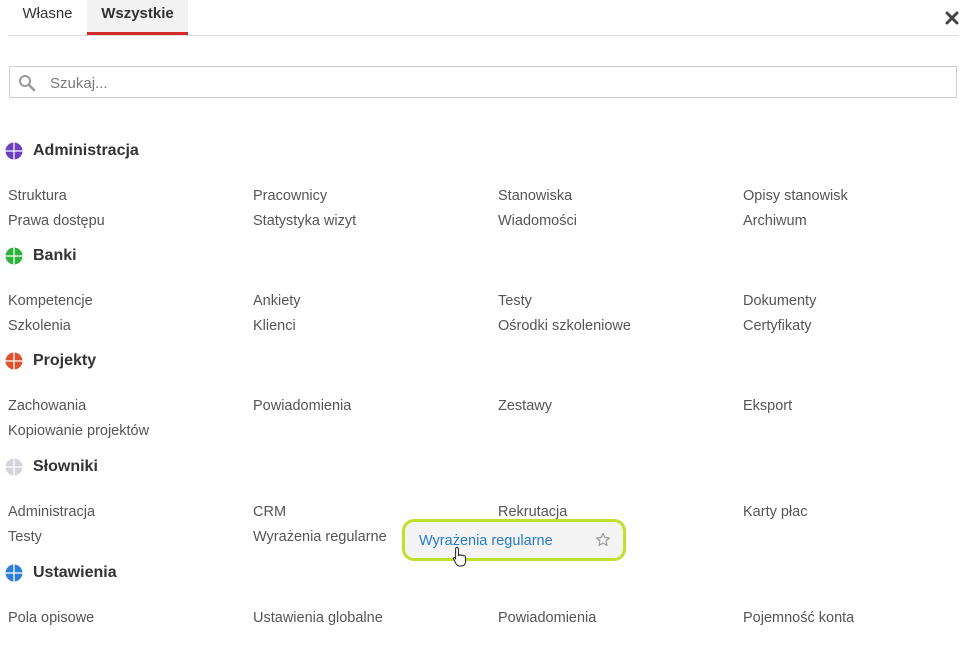 This screenshot has height=645, width=963. What do you see at coordinates (777, 326) in the screenshot?
I see `module-link: Certyfikaty` at bounding box center [777, 326].